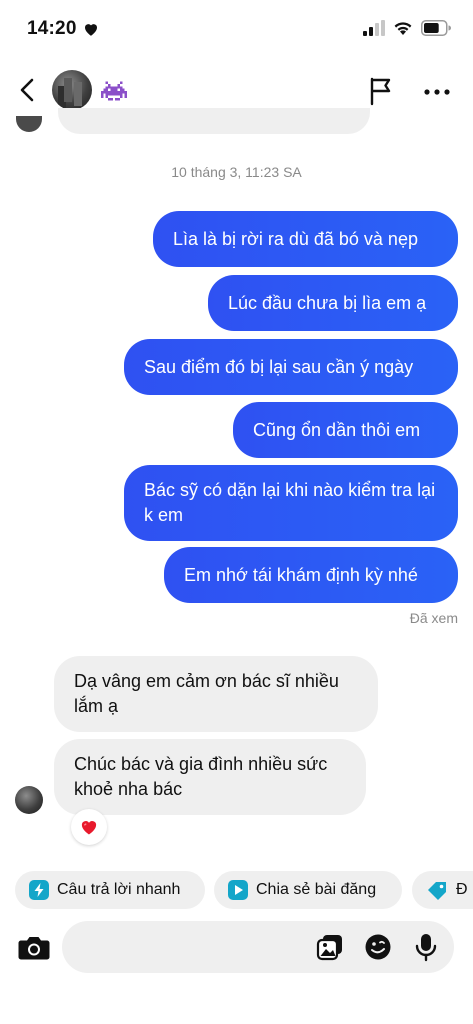 The width and height of the screenshot is (473, 1024). Describe the element at coordinates (437, 92) in the screenshot. I see `more-options-icon` at that location.